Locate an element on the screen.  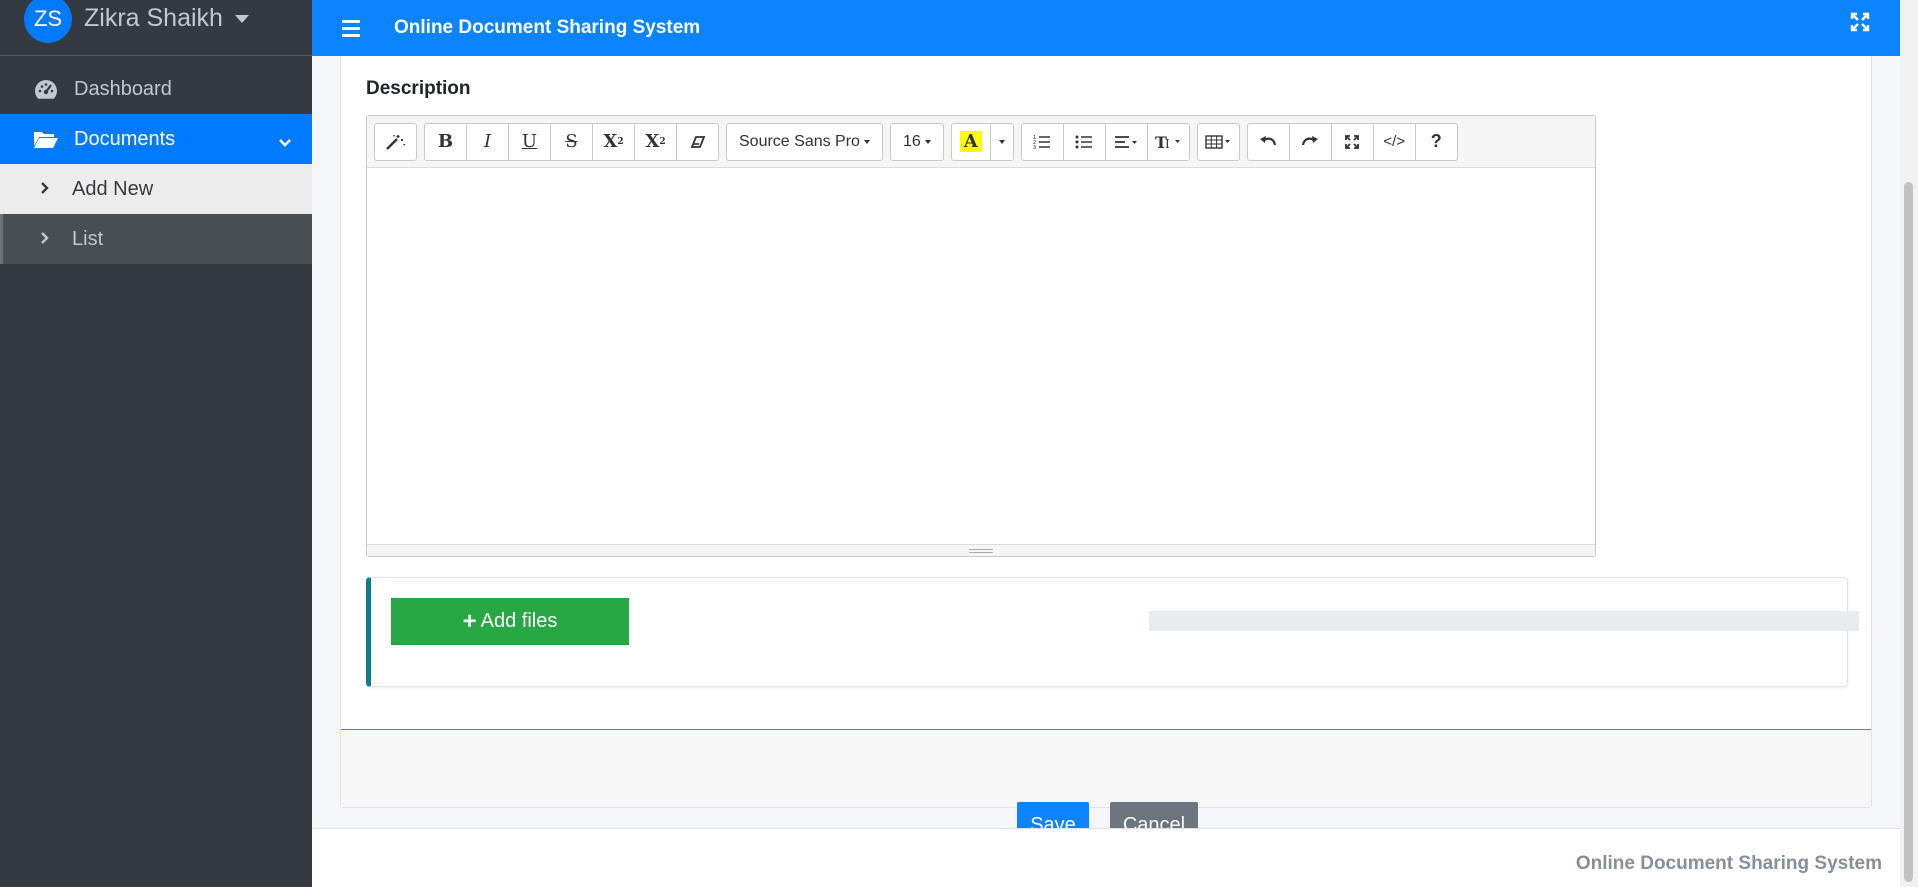
redo-icon is located at coordinates (1310, 141).